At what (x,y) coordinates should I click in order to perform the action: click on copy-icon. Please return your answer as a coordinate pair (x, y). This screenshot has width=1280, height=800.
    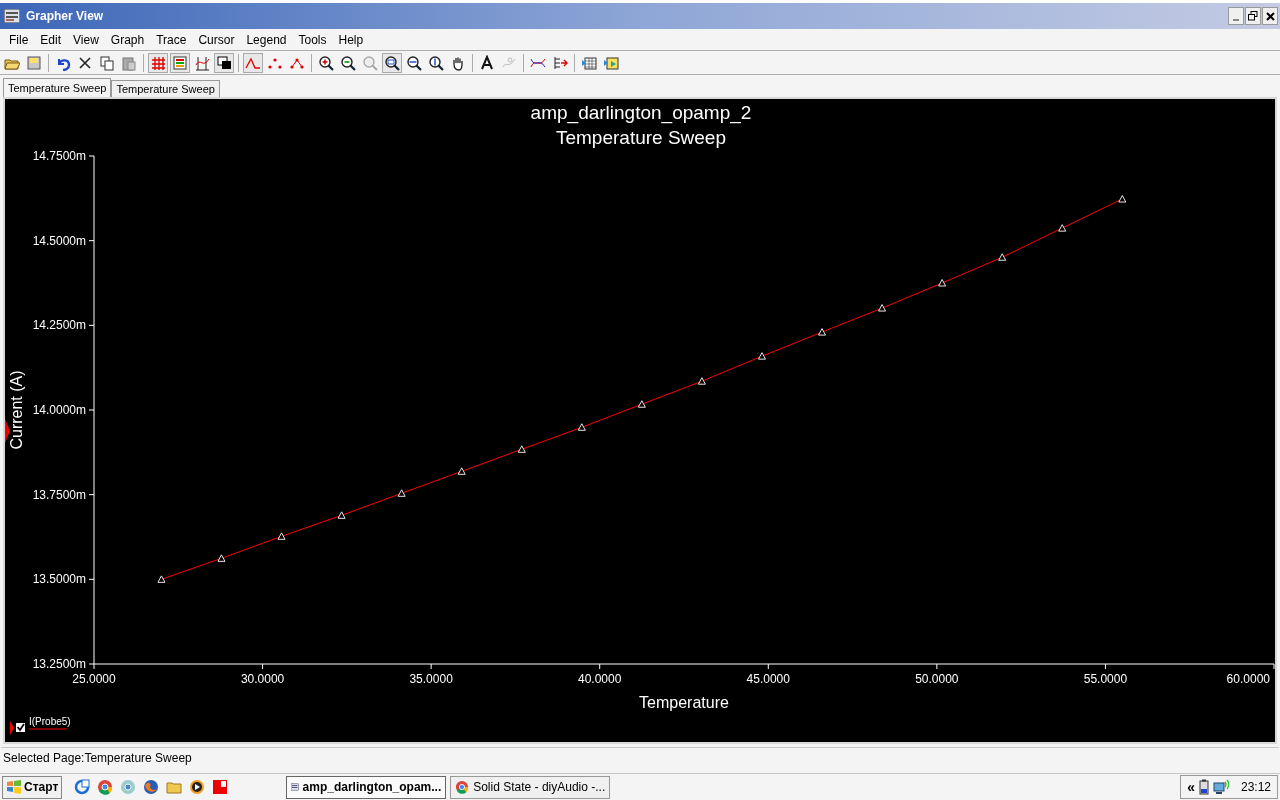
    Looking at the image, I should click on (107, 62).